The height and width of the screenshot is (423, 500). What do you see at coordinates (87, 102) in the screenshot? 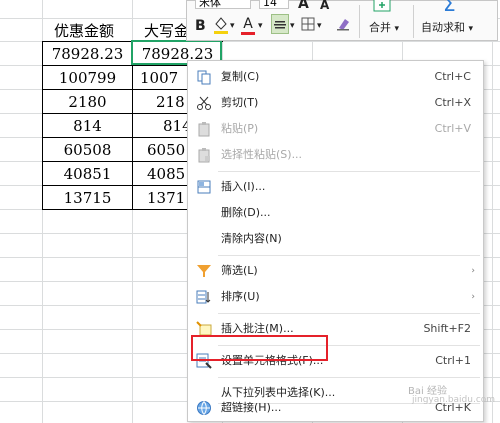
I see `cell-a4: 2180` at bounding box center [87, 102].